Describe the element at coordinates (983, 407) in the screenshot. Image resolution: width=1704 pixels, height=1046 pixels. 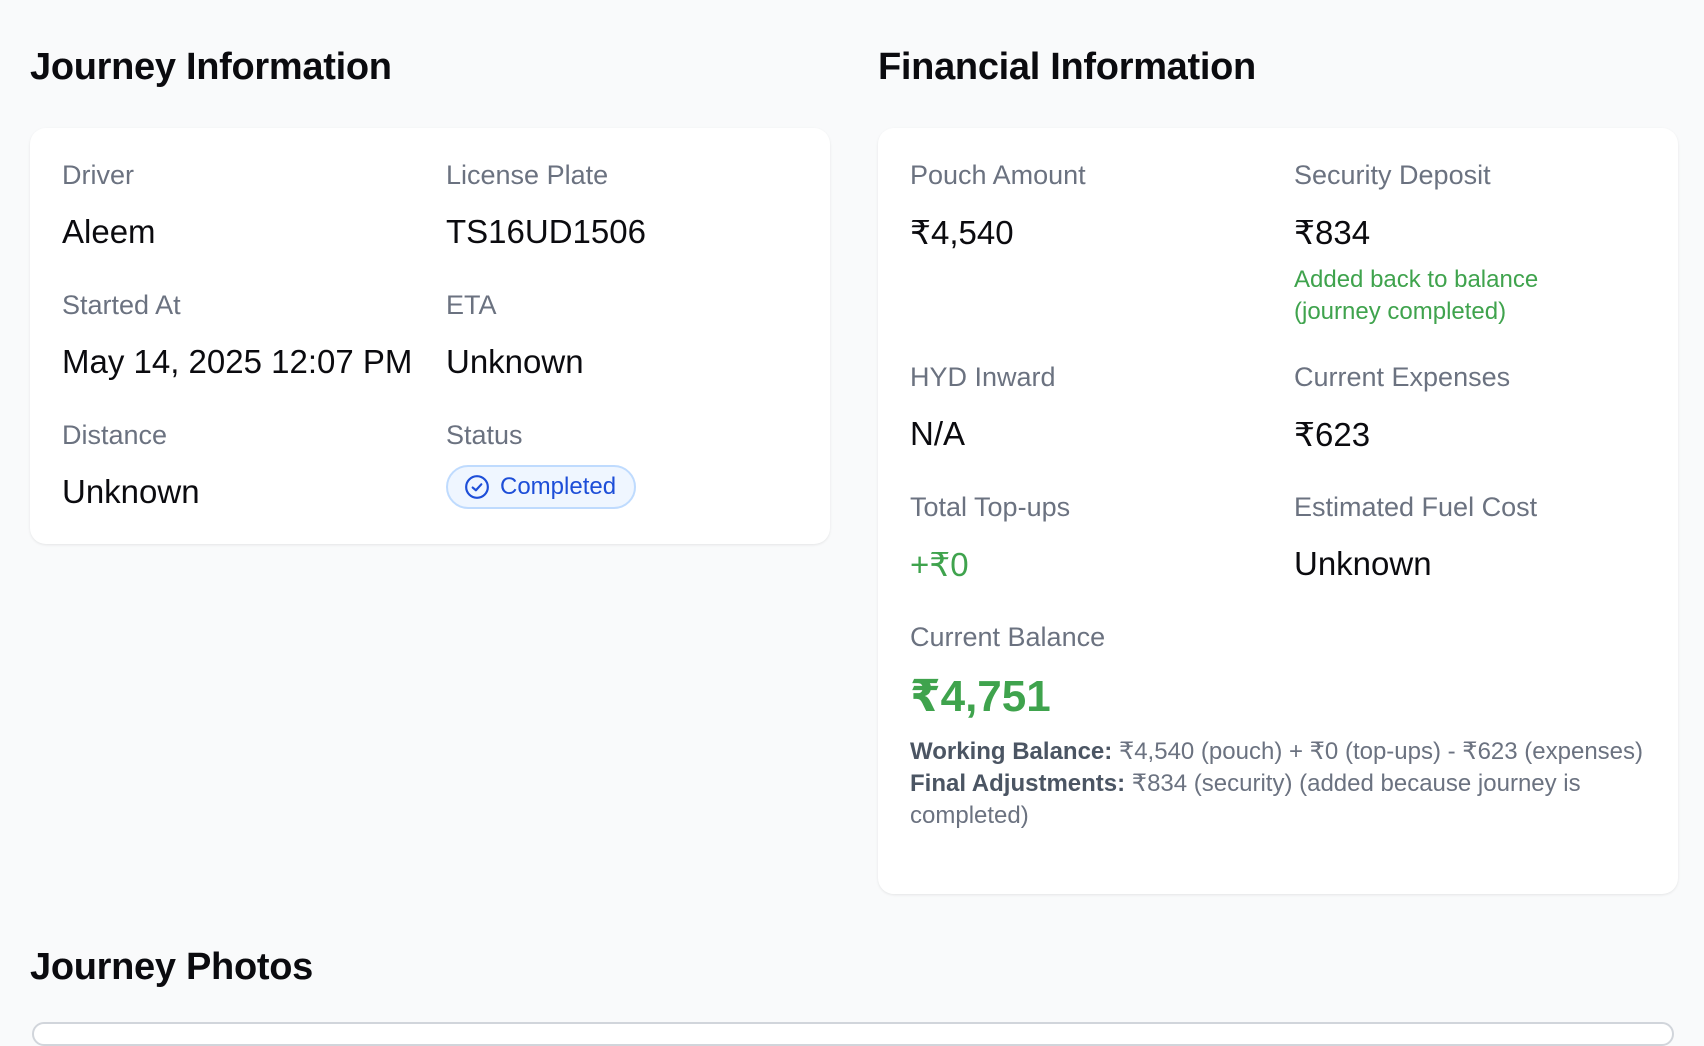
I see `hyd-inward-field: HYD Inward N/A` at that location.